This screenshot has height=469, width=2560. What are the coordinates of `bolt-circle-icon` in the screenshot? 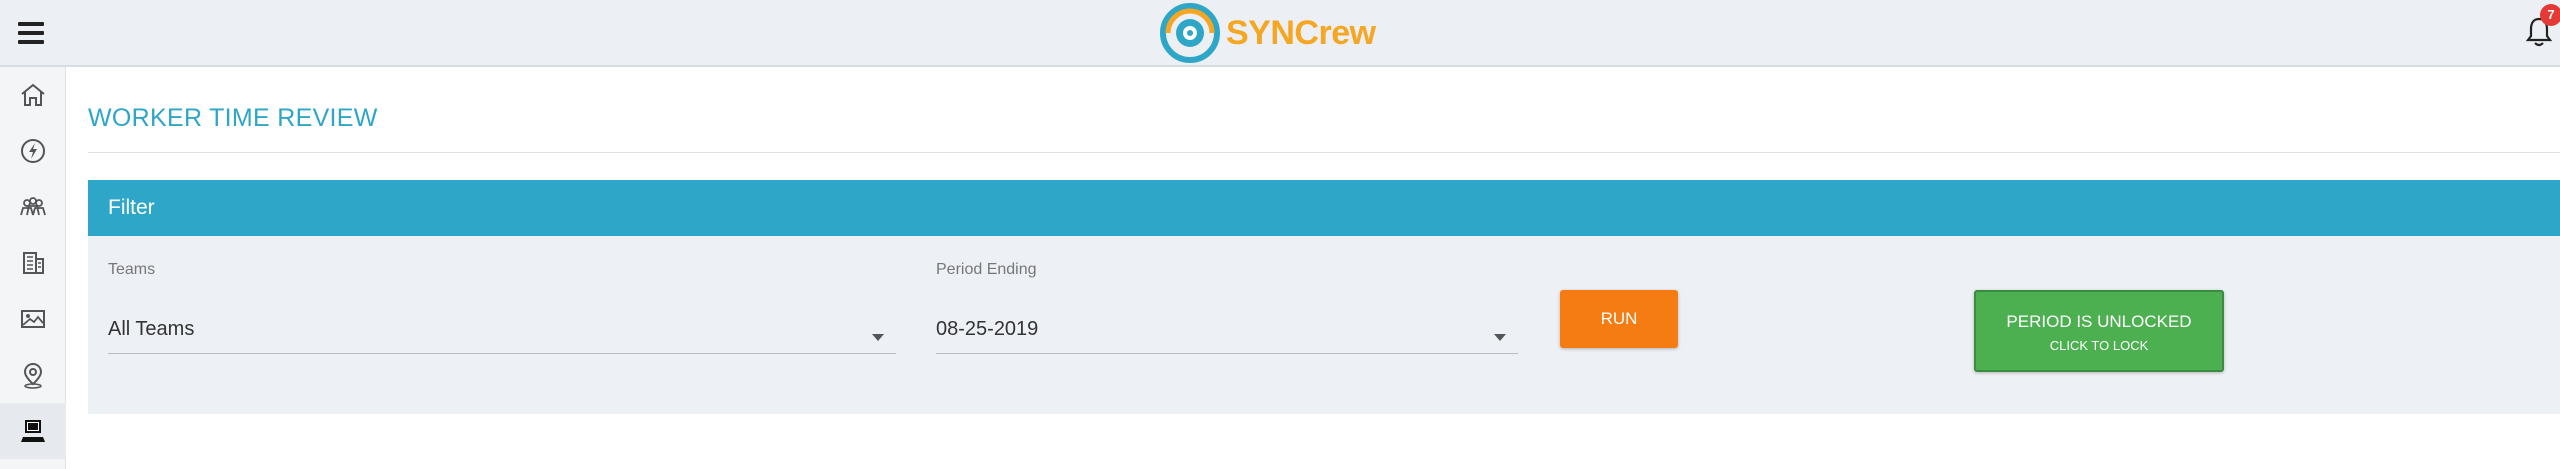 It's located at (33, 151).